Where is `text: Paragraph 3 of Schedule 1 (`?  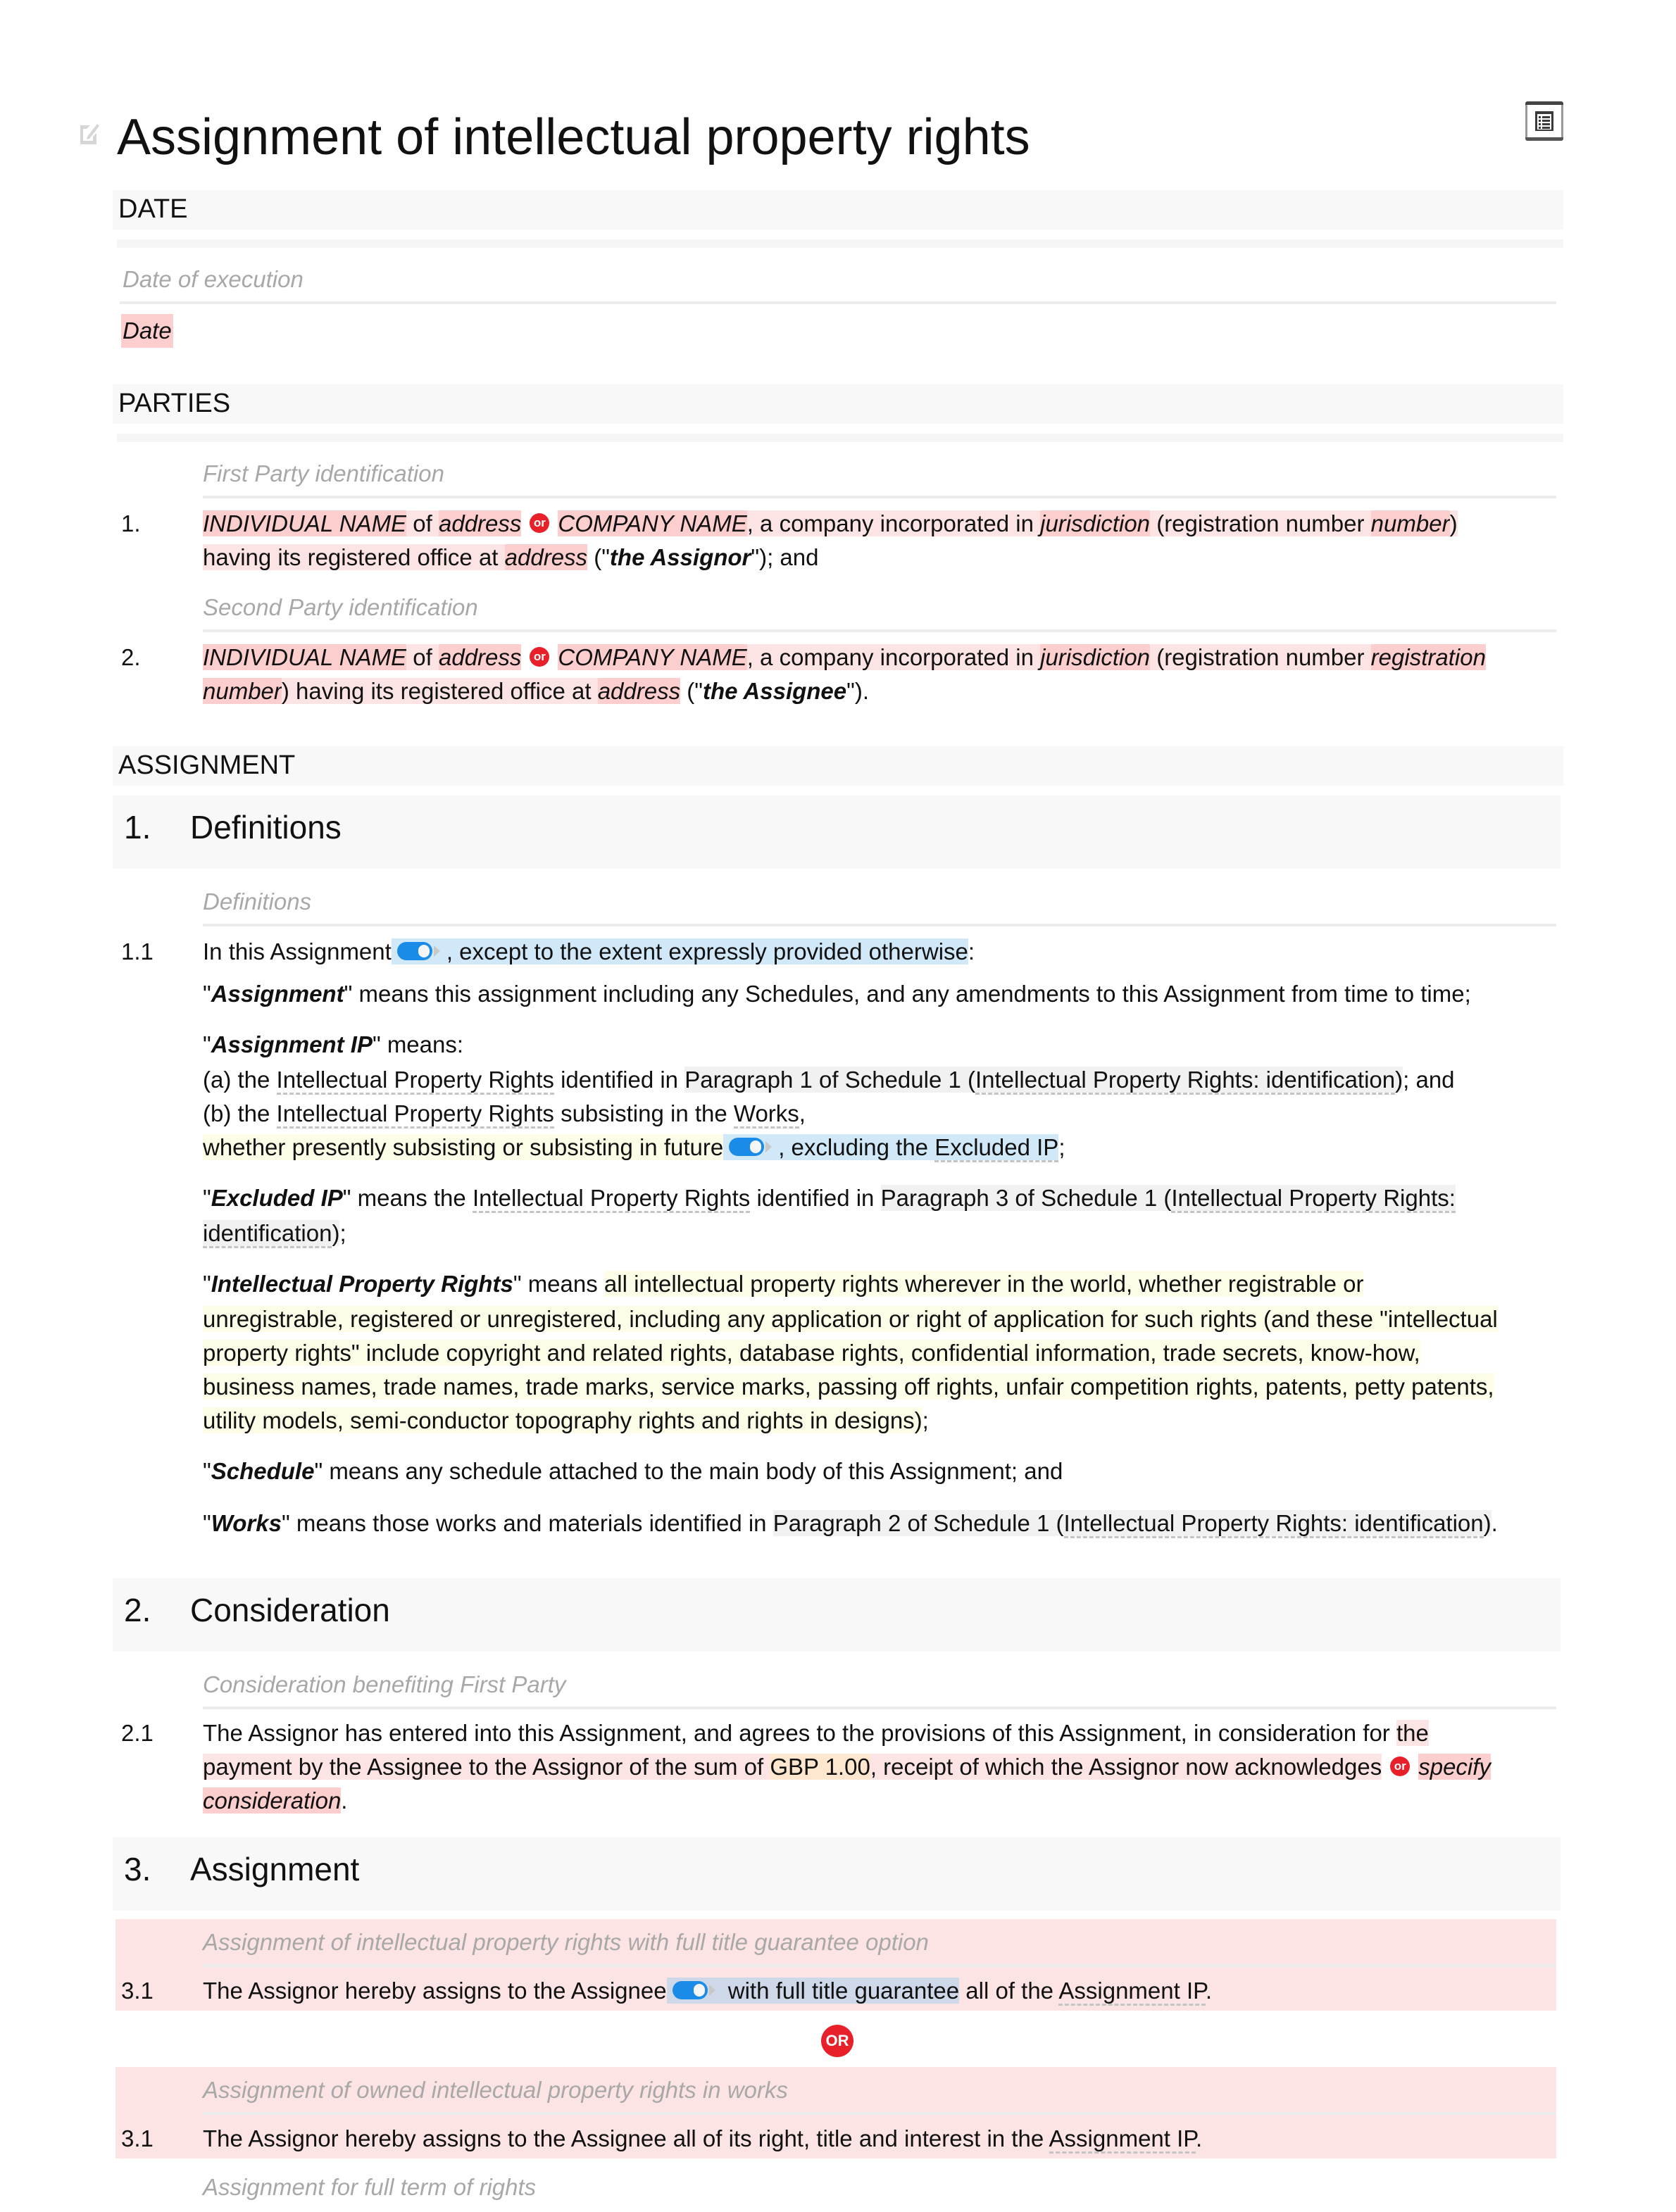
text: Paragraph 3 of Schedule 1 ( is located at coordinates (1026, 1198).